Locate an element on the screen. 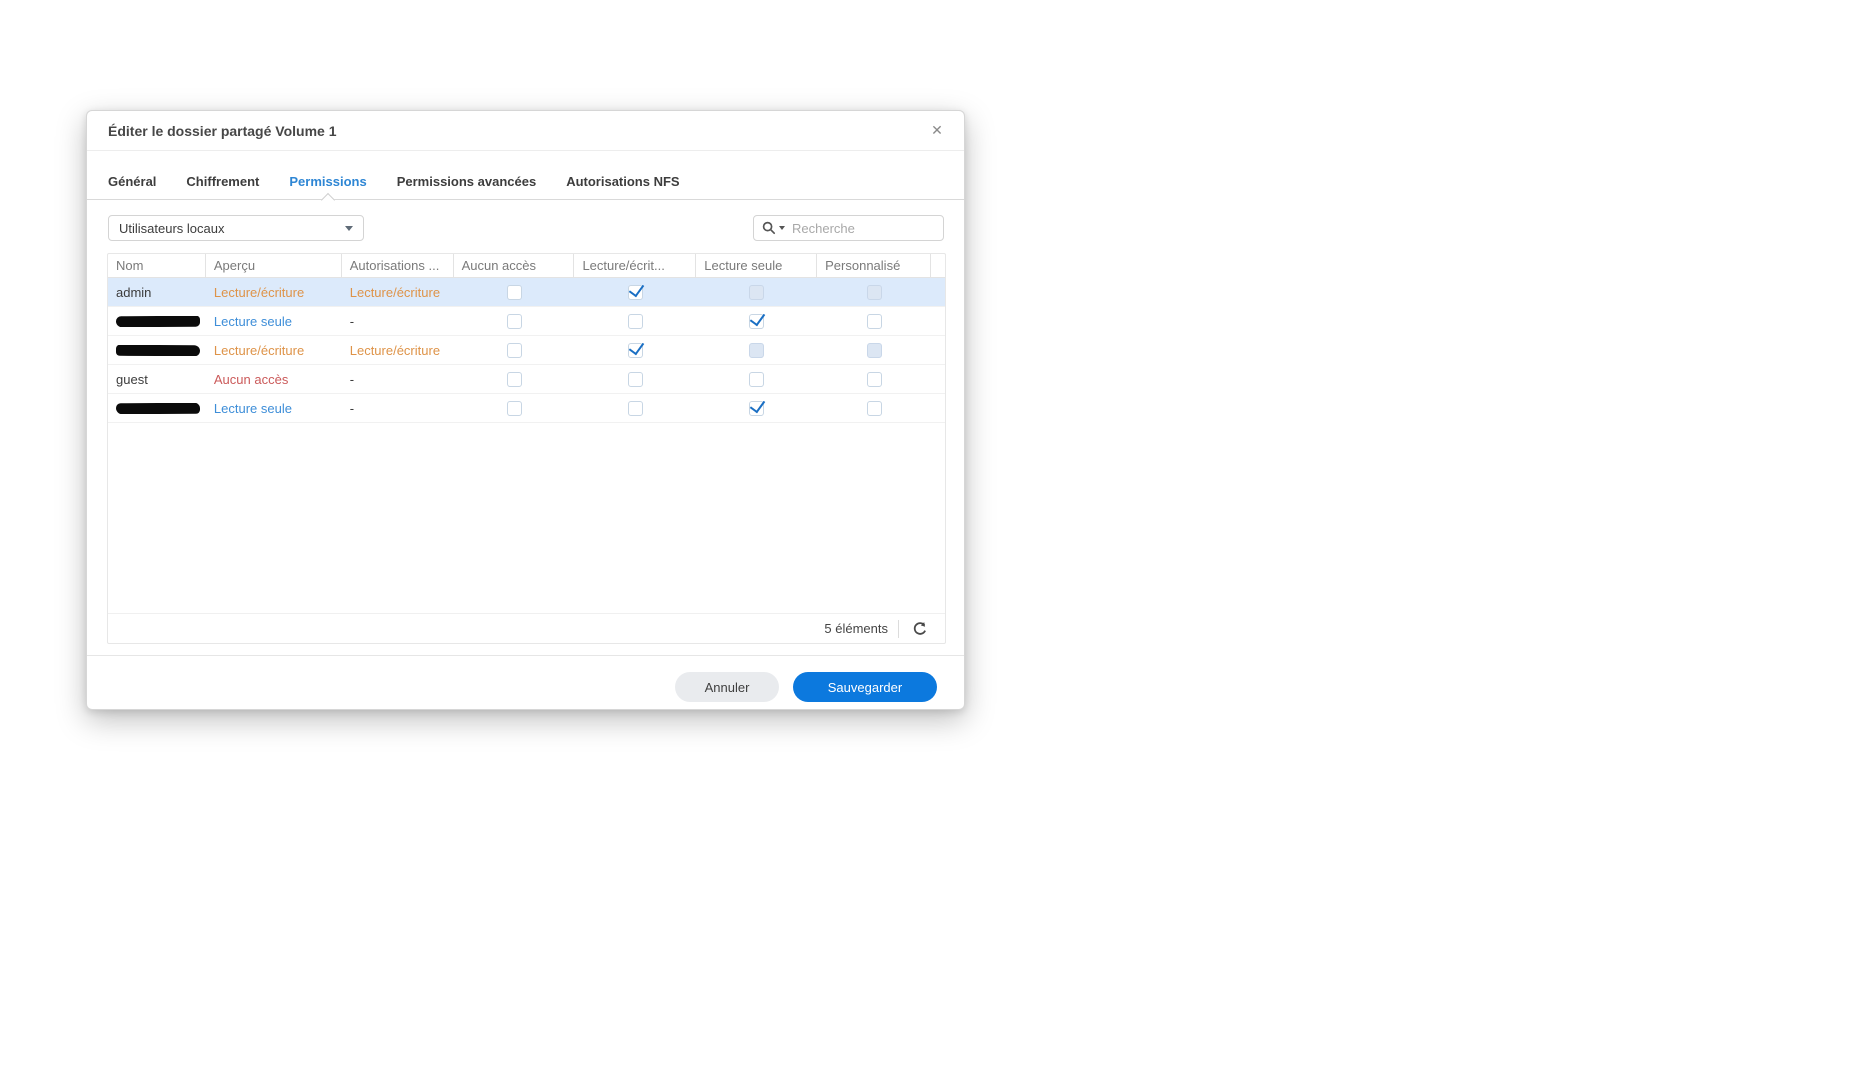 Image resolution: width=1862 pixels, height=1069 pixels. chevron-down-icon is located at coordinates (349, 228).